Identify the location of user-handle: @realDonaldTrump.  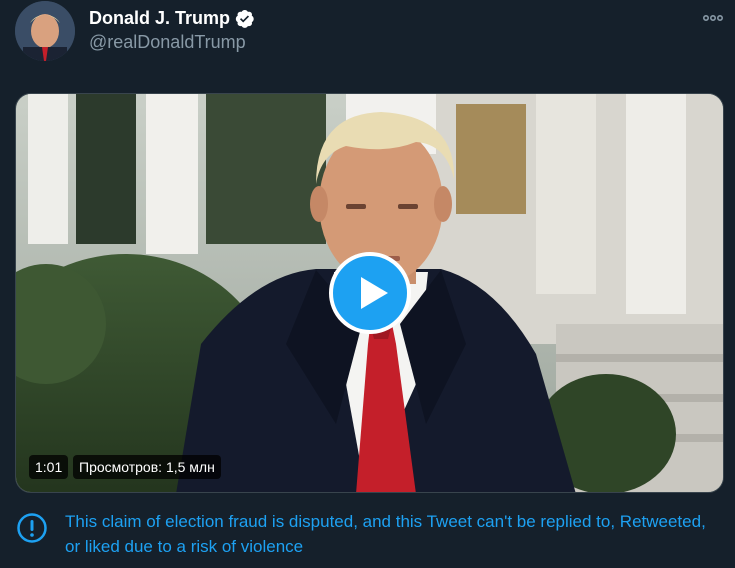
(172, 42).